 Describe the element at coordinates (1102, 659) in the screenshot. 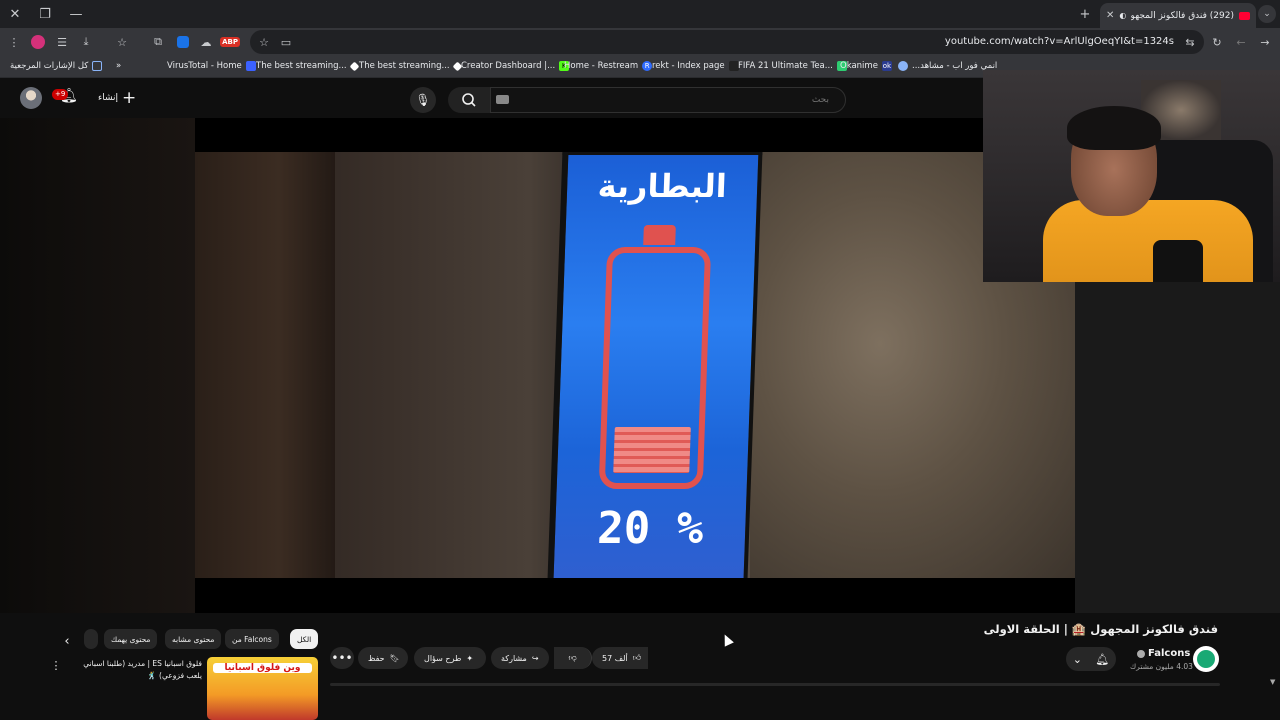

I see `bell-icon: 🔔︎` at that location.